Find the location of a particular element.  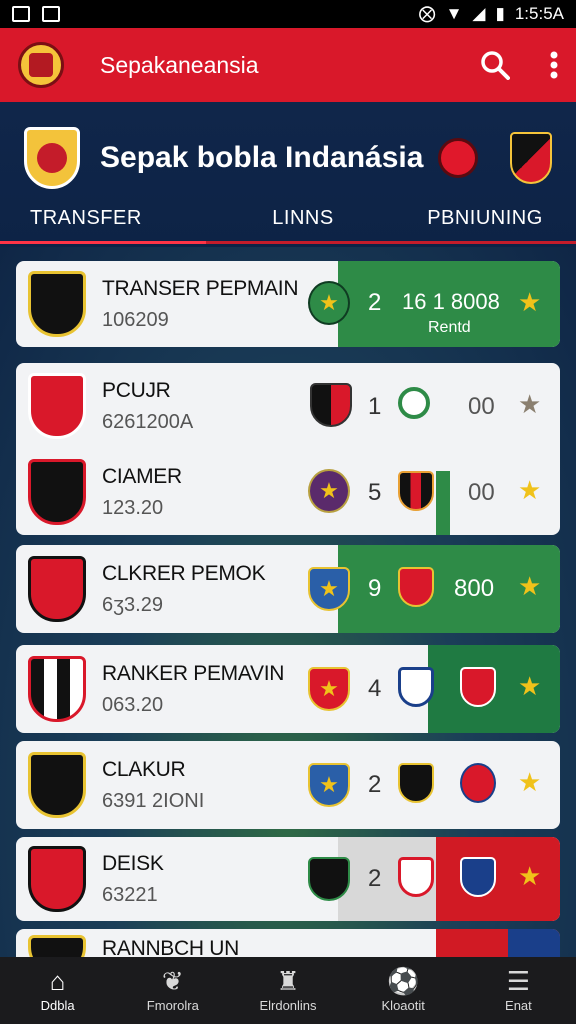

search-icon is located at coordinates (495, 65).